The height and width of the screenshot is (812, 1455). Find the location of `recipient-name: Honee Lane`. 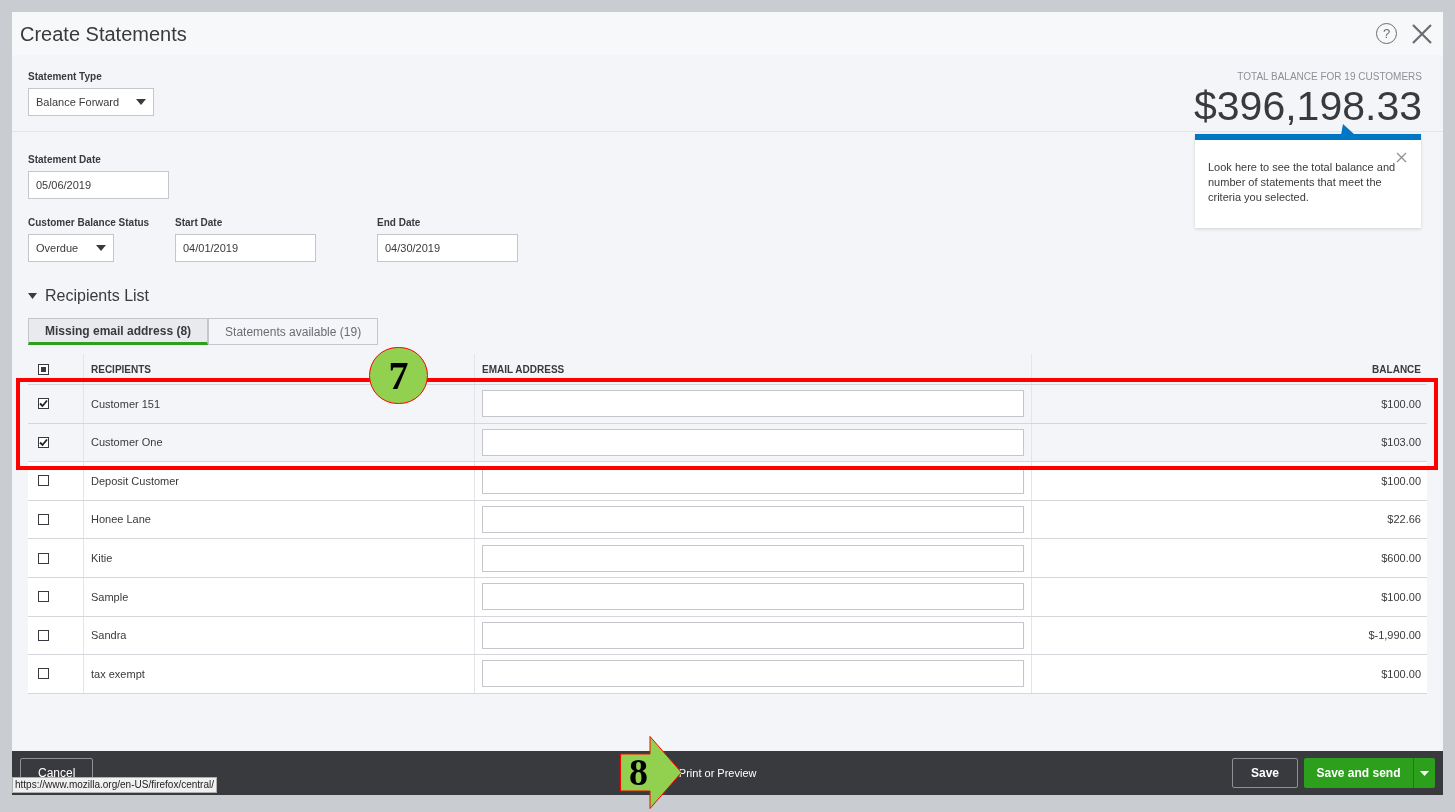

recipient-name: Honee Lane is located at coordinates (121, 520).